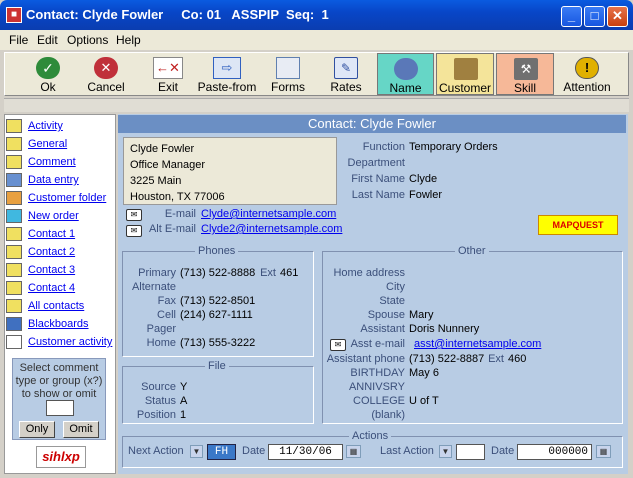 The width and height of the screenshot is (633, 478). I want to click on comment-filter-input, so click(60, 408).